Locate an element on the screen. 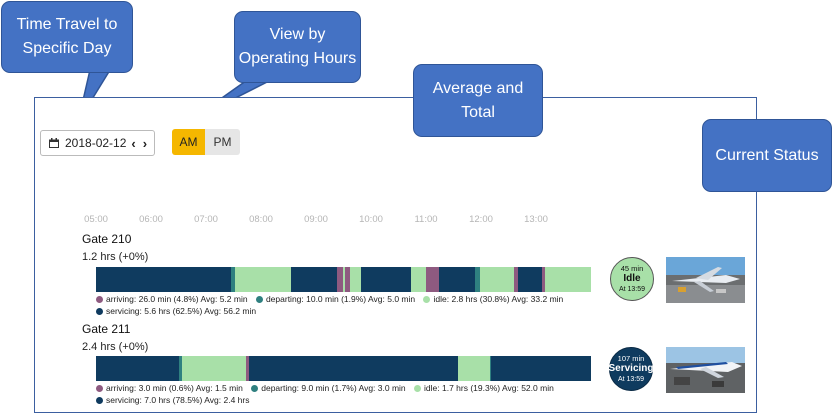 The image size is (832, 413). legend-idle: idle: 1.7 hrs (19.3%) Avg: 52.0 min is located at coordinates (484, 388).